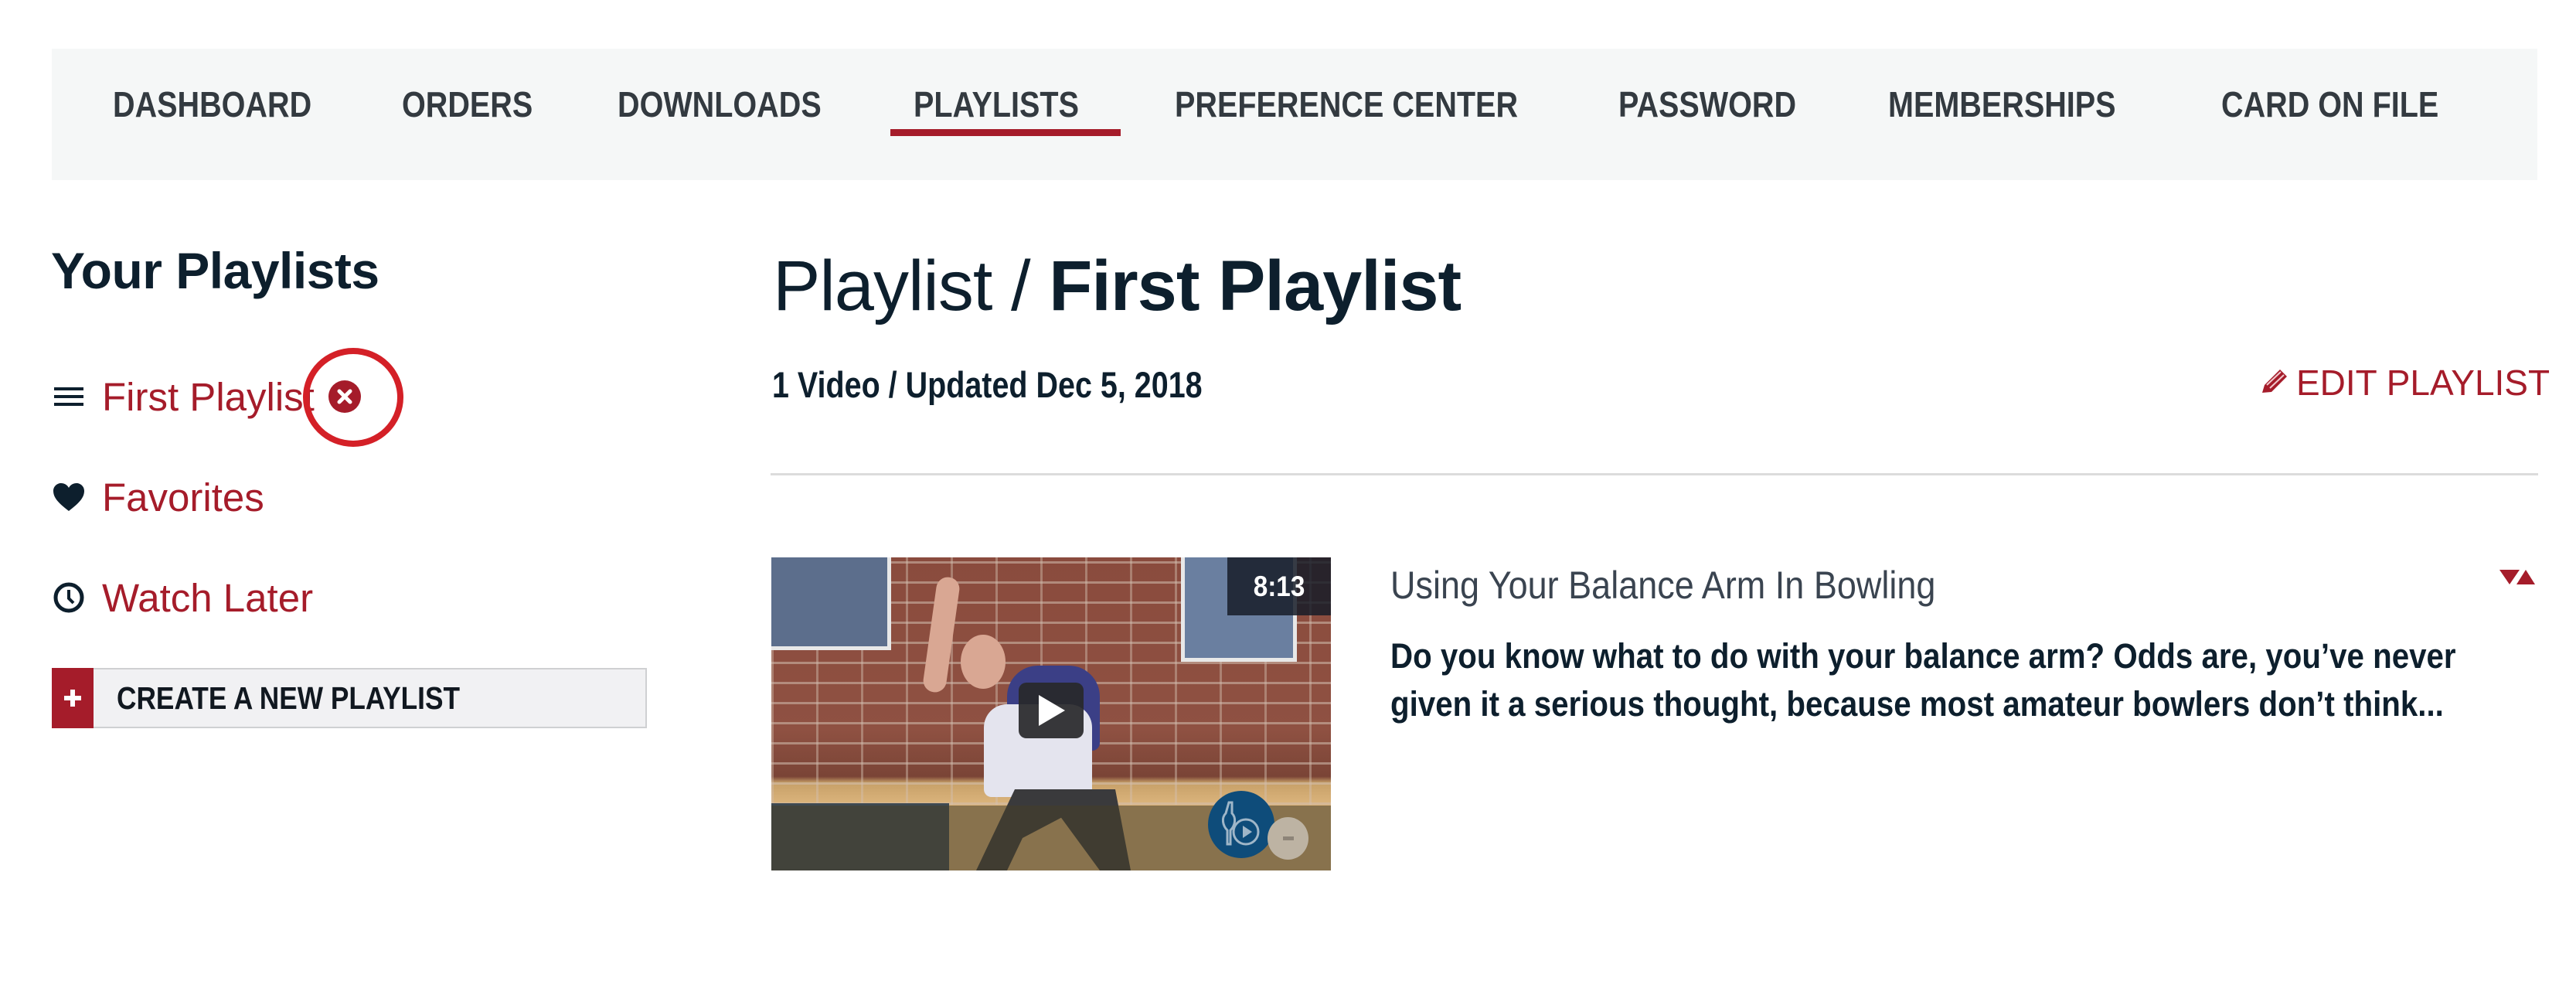 Image resolution: width=2576 pixels, height=1005 pixels. I want to click on sidebar-item-watch-later: Watch Later, so click(182, 598).